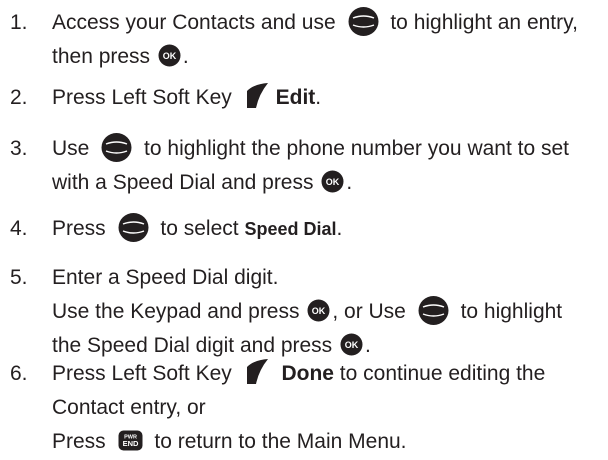 The width and height of the screenshot is (608, 460). I want to click on end-key-bottom-label: END, so click(130, 443).